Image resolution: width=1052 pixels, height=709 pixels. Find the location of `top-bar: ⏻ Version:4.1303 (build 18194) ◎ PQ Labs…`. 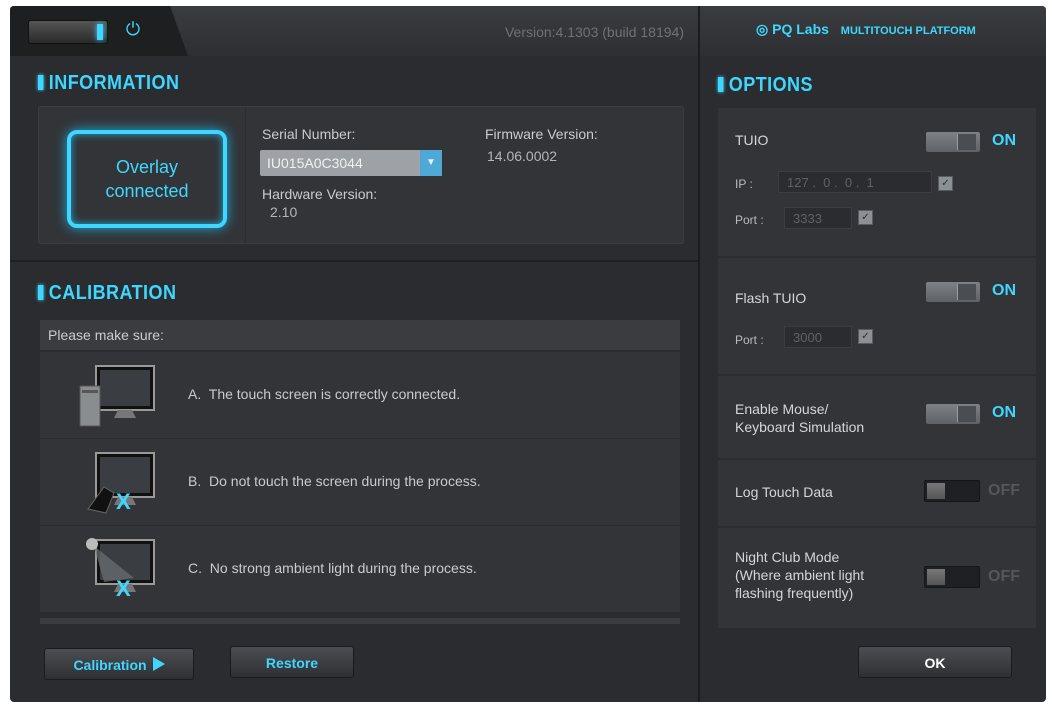

top-bar: ⏻ Version:4.1303 (build 18194) ◎ PQ Labs… is located at coordinates (528, 31).